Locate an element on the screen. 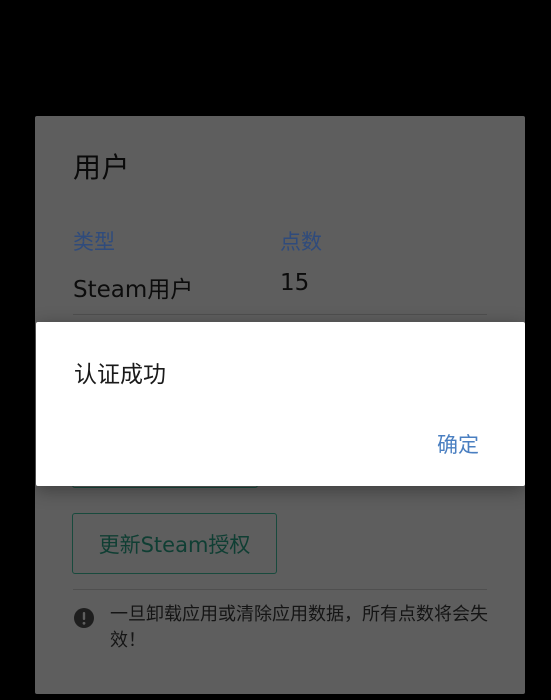  points-value: 15 is located at coordinates (295, 283).